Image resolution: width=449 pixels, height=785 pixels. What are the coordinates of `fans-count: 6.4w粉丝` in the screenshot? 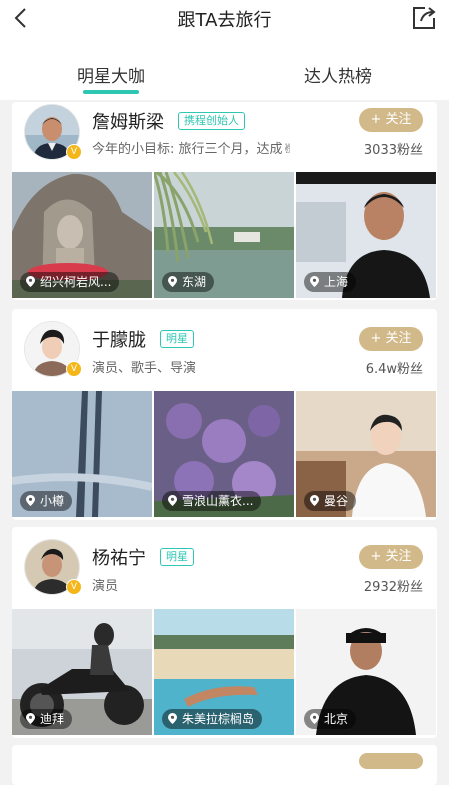 It's located at (394, 369).